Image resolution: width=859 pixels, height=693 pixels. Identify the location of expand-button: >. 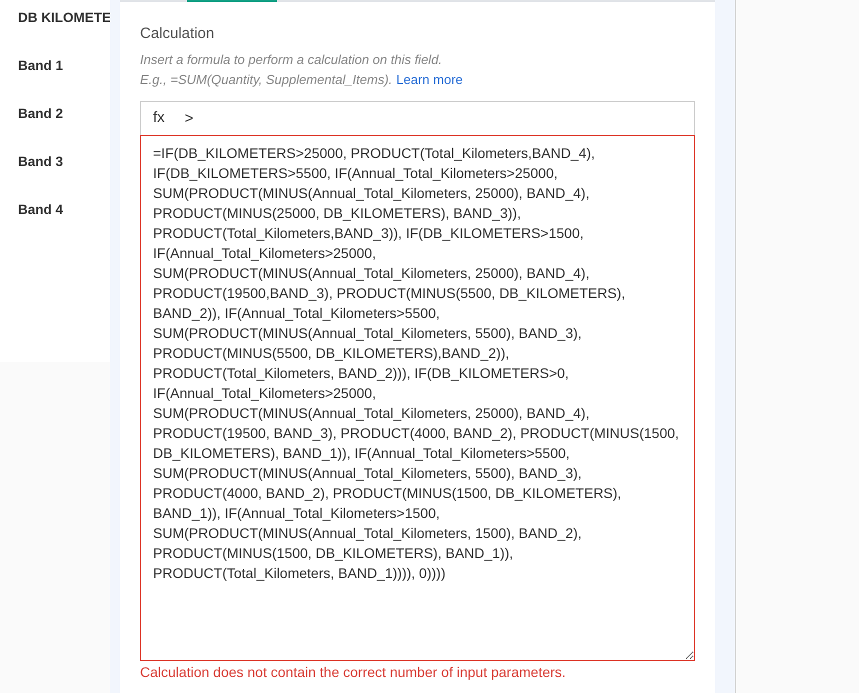
(189, 119).